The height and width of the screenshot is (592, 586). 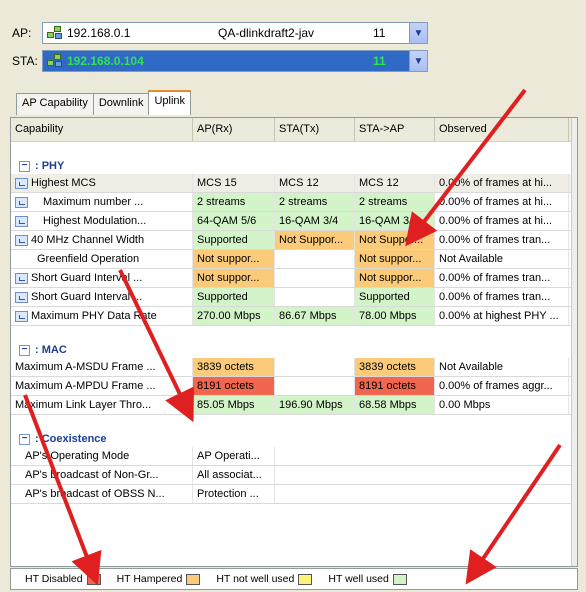 What do you see at coordinates (315, 183) in the screenshot?
I see `sta-value: MCS 12` at bounding box center [315, 183].